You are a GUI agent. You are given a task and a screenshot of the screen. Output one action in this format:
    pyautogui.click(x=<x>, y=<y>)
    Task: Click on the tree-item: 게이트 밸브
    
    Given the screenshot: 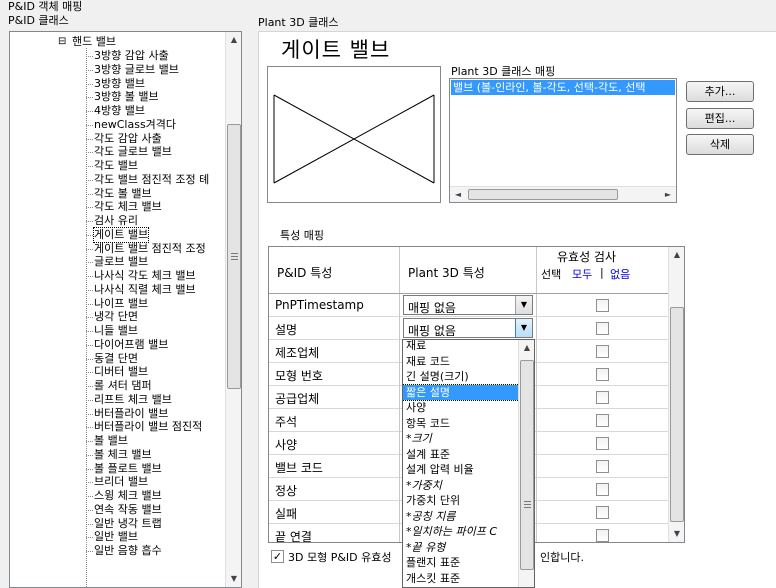 What is the action you would take?
    pyautogui.click(x=117, y=234)
    